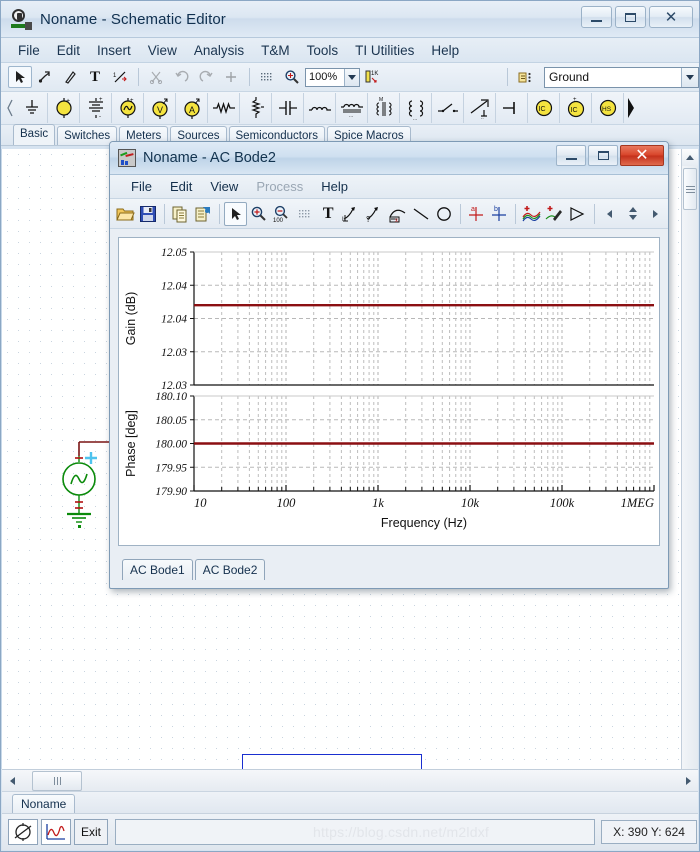 This screenshot has height=852, width=700. I want to click on nav-updown-icon, so click(633, 214).